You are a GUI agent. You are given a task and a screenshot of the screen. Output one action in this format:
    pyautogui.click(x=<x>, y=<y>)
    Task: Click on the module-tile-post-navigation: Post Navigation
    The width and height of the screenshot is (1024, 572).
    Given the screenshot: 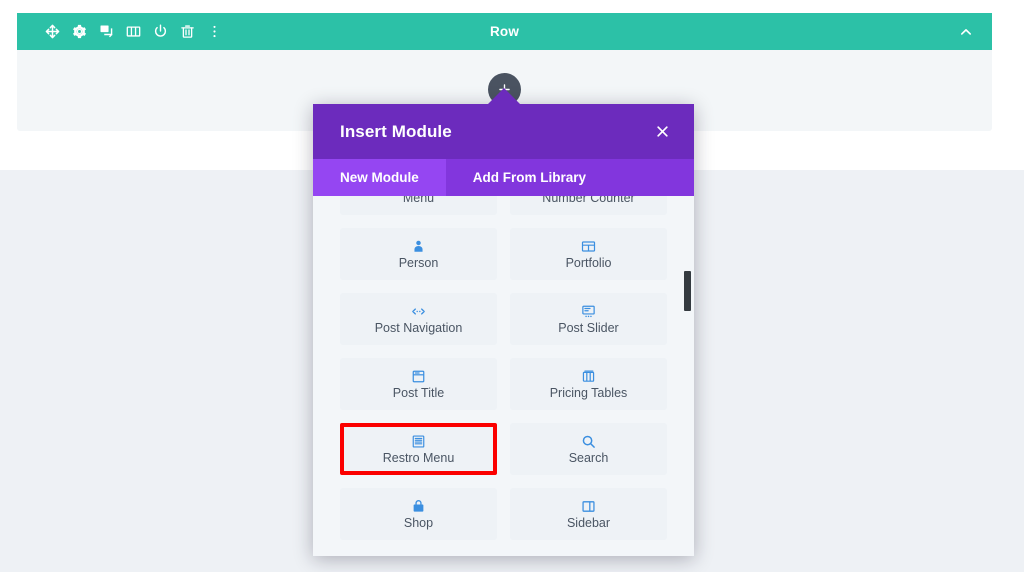 What is the action you would take?
    pyautogui.click(x=418, y=319)
    